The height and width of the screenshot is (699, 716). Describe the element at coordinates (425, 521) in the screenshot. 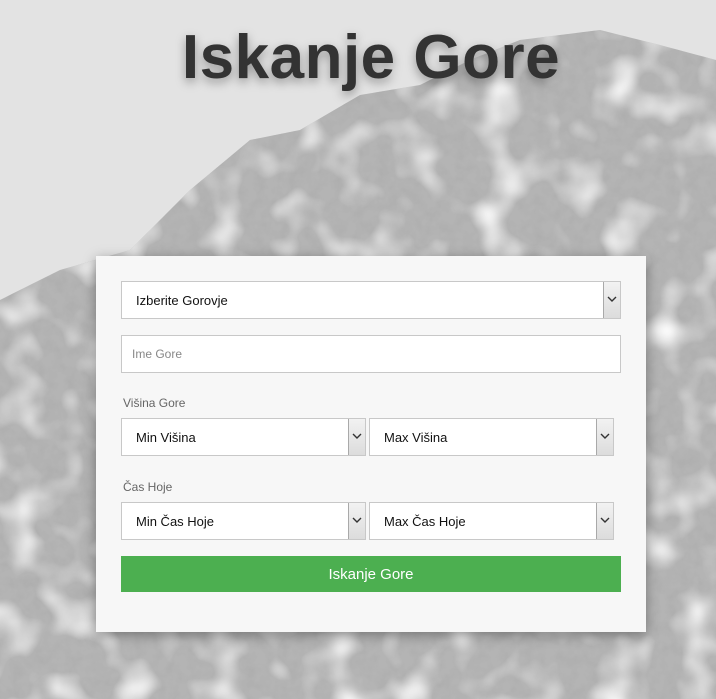

I see `max-walking-time-select-value: Max Čas Hoje` at that location.